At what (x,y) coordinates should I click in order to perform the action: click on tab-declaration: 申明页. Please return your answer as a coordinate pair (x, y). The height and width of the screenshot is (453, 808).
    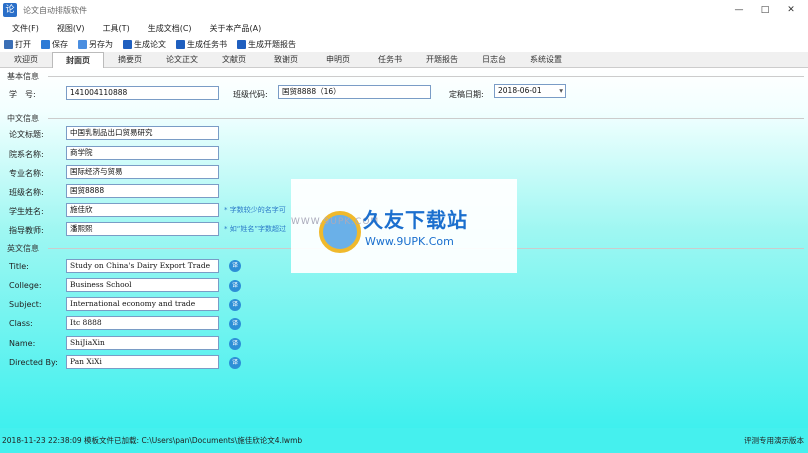
    Looking at the image, I should click on (338, 60).